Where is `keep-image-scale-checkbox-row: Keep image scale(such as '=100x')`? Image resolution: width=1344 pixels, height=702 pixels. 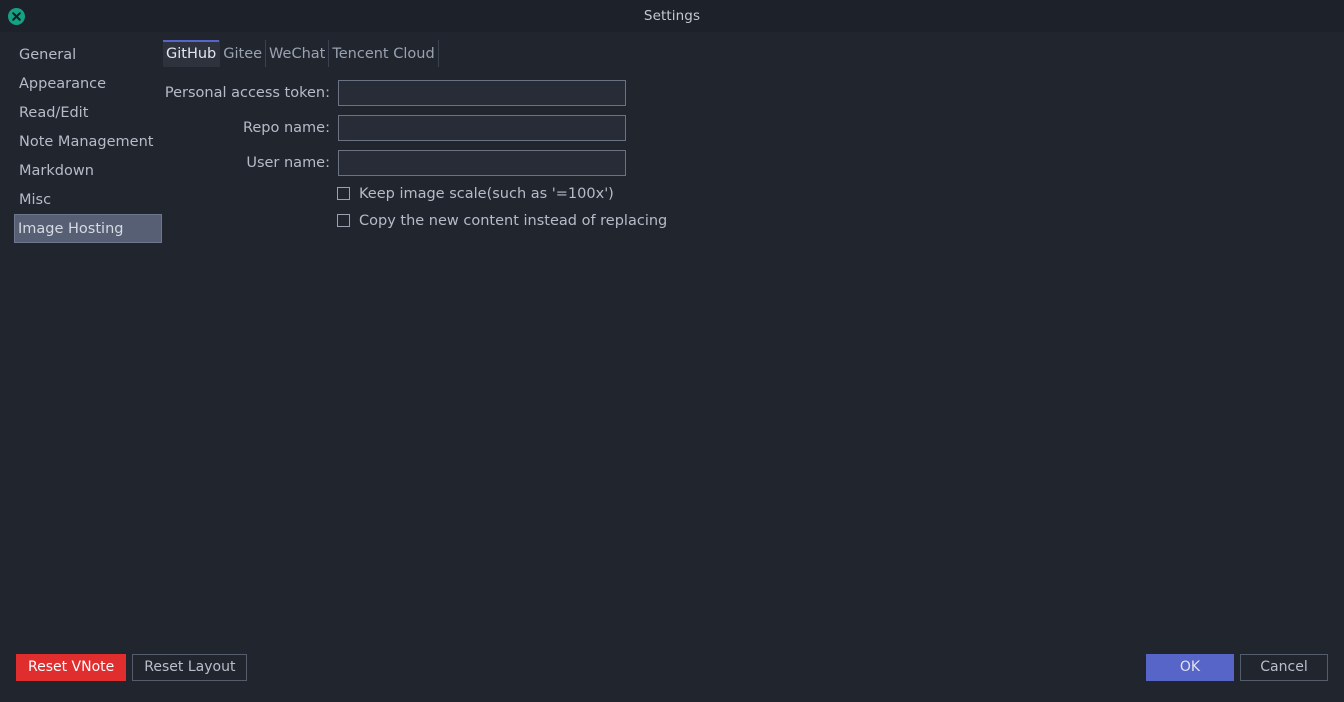
keep-image-scale-checkbox-row: Keep image scale(such as '=100x') is located at coordinates (753, 193).